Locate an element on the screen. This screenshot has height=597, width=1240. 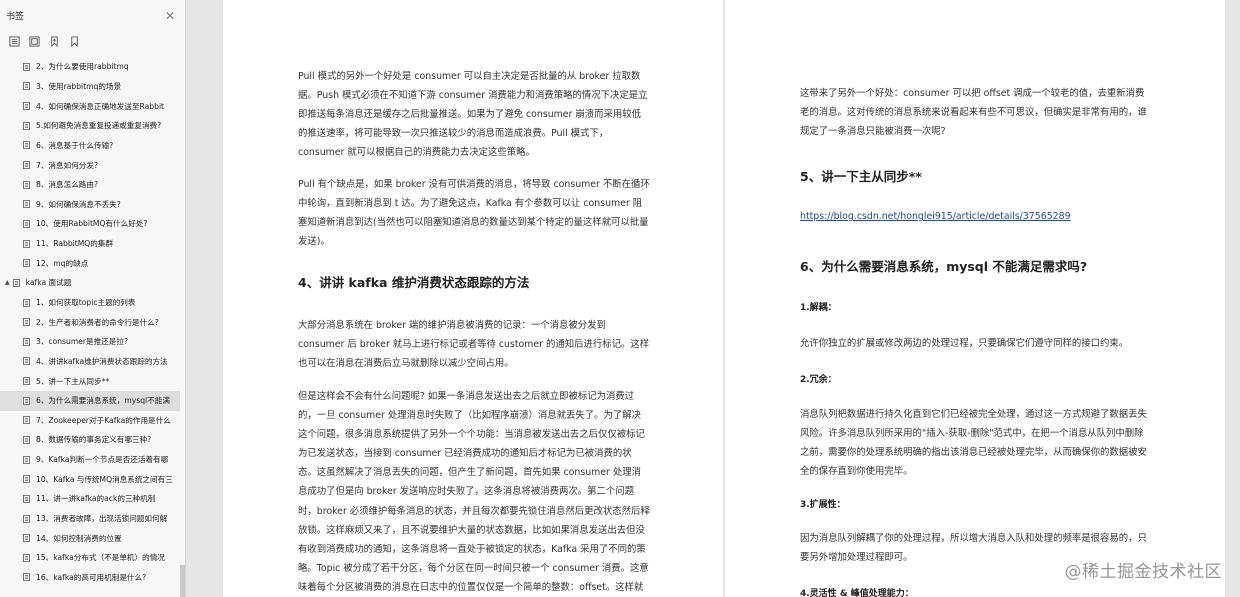
bookmark-item: 8、数据传输的事务定义有哪三种? is located at coordinates (90, 440).